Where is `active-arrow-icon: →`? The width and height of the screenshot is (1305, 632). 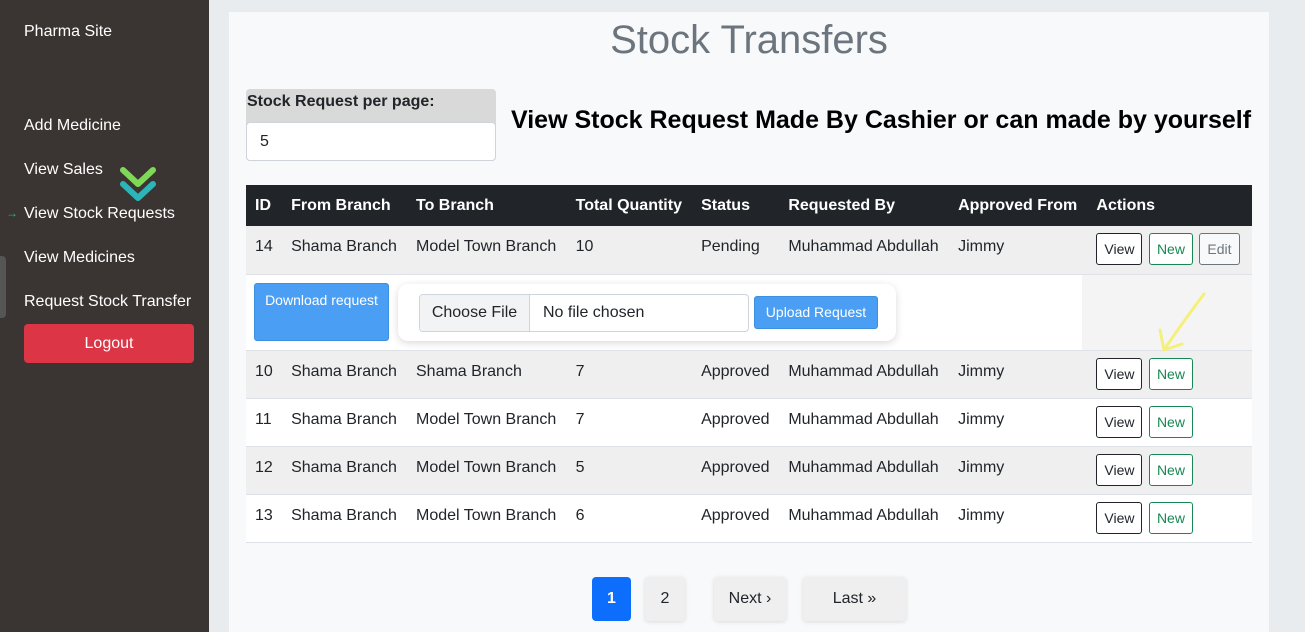
active-arrow-icon: → is located at coordinates (12, 213).